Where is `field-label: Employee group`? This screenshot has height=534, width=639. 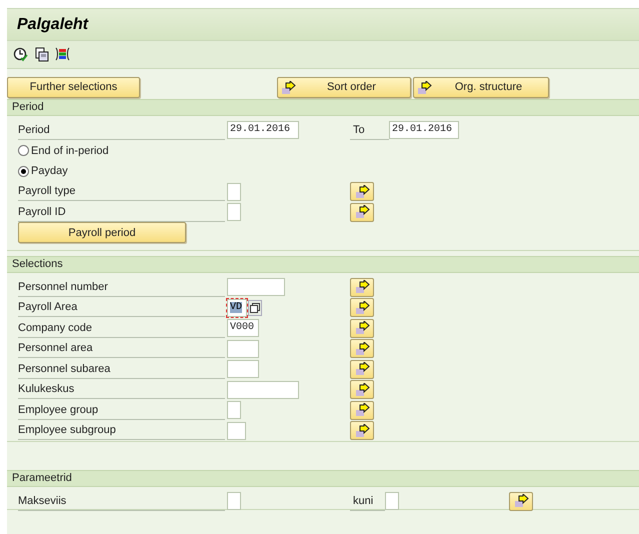
field-label: Employee group is located at coordinates (121, 410).